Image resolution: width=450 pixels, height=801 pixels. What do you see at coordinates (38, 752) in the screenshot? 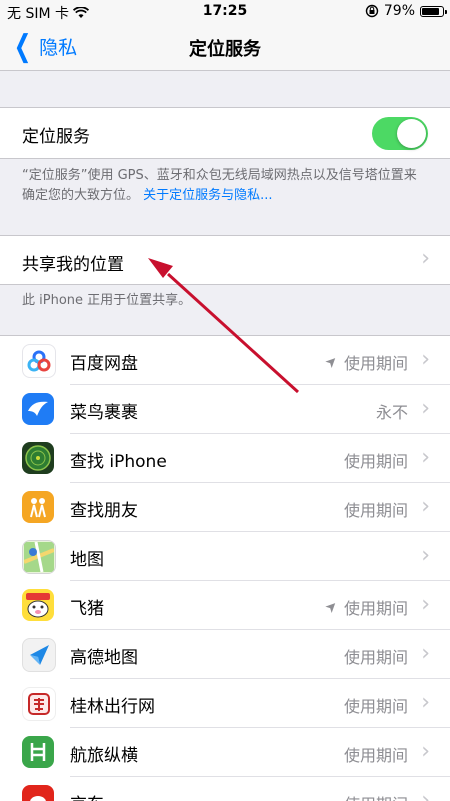
I see `umetrip-icon` at bounding box center [38, 752].